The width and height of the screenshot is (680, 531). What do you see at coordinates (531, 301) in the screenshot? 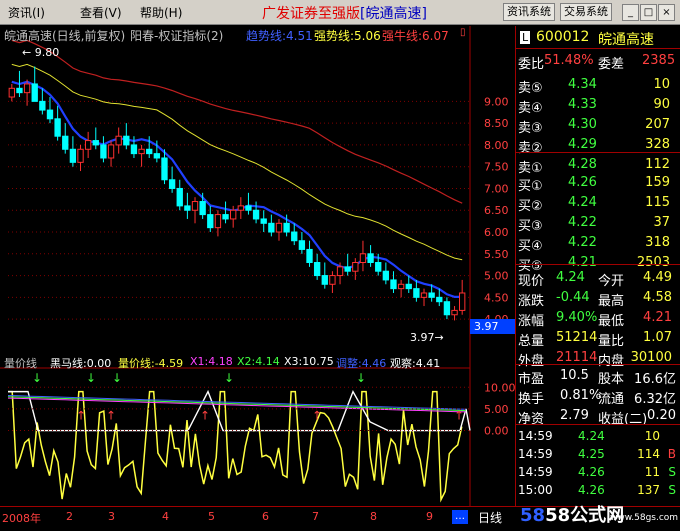
I see `quote-label: 涨跌` at bounding box center [531, 301].